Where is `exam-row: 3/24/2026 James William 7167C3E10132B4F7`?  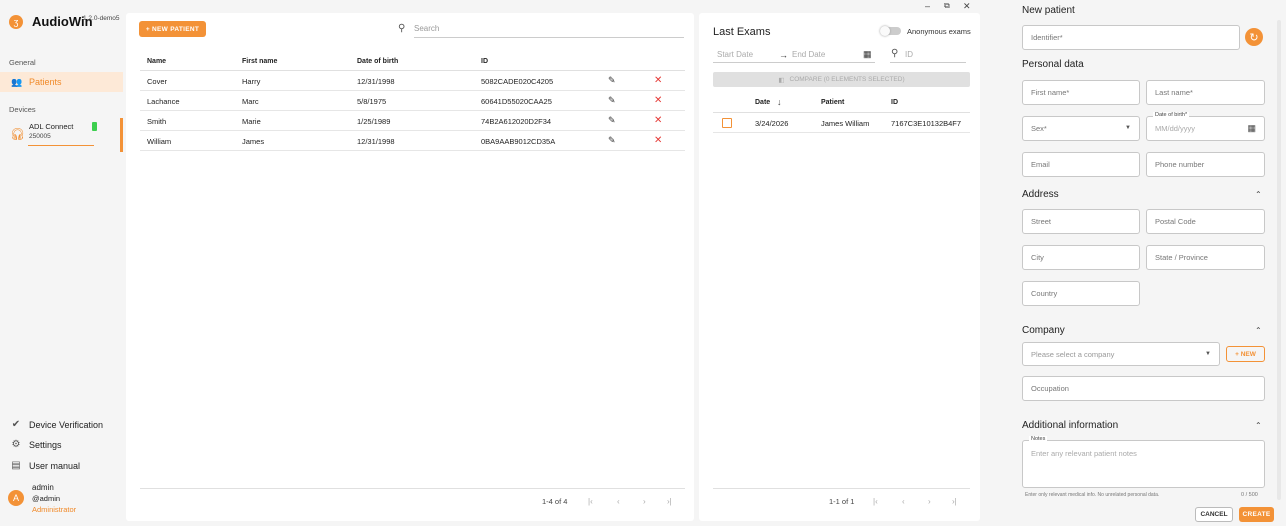 exam-row: 3/24/2026 James William 7167C3E10132B4F7 is located at coordinates (841, 123).